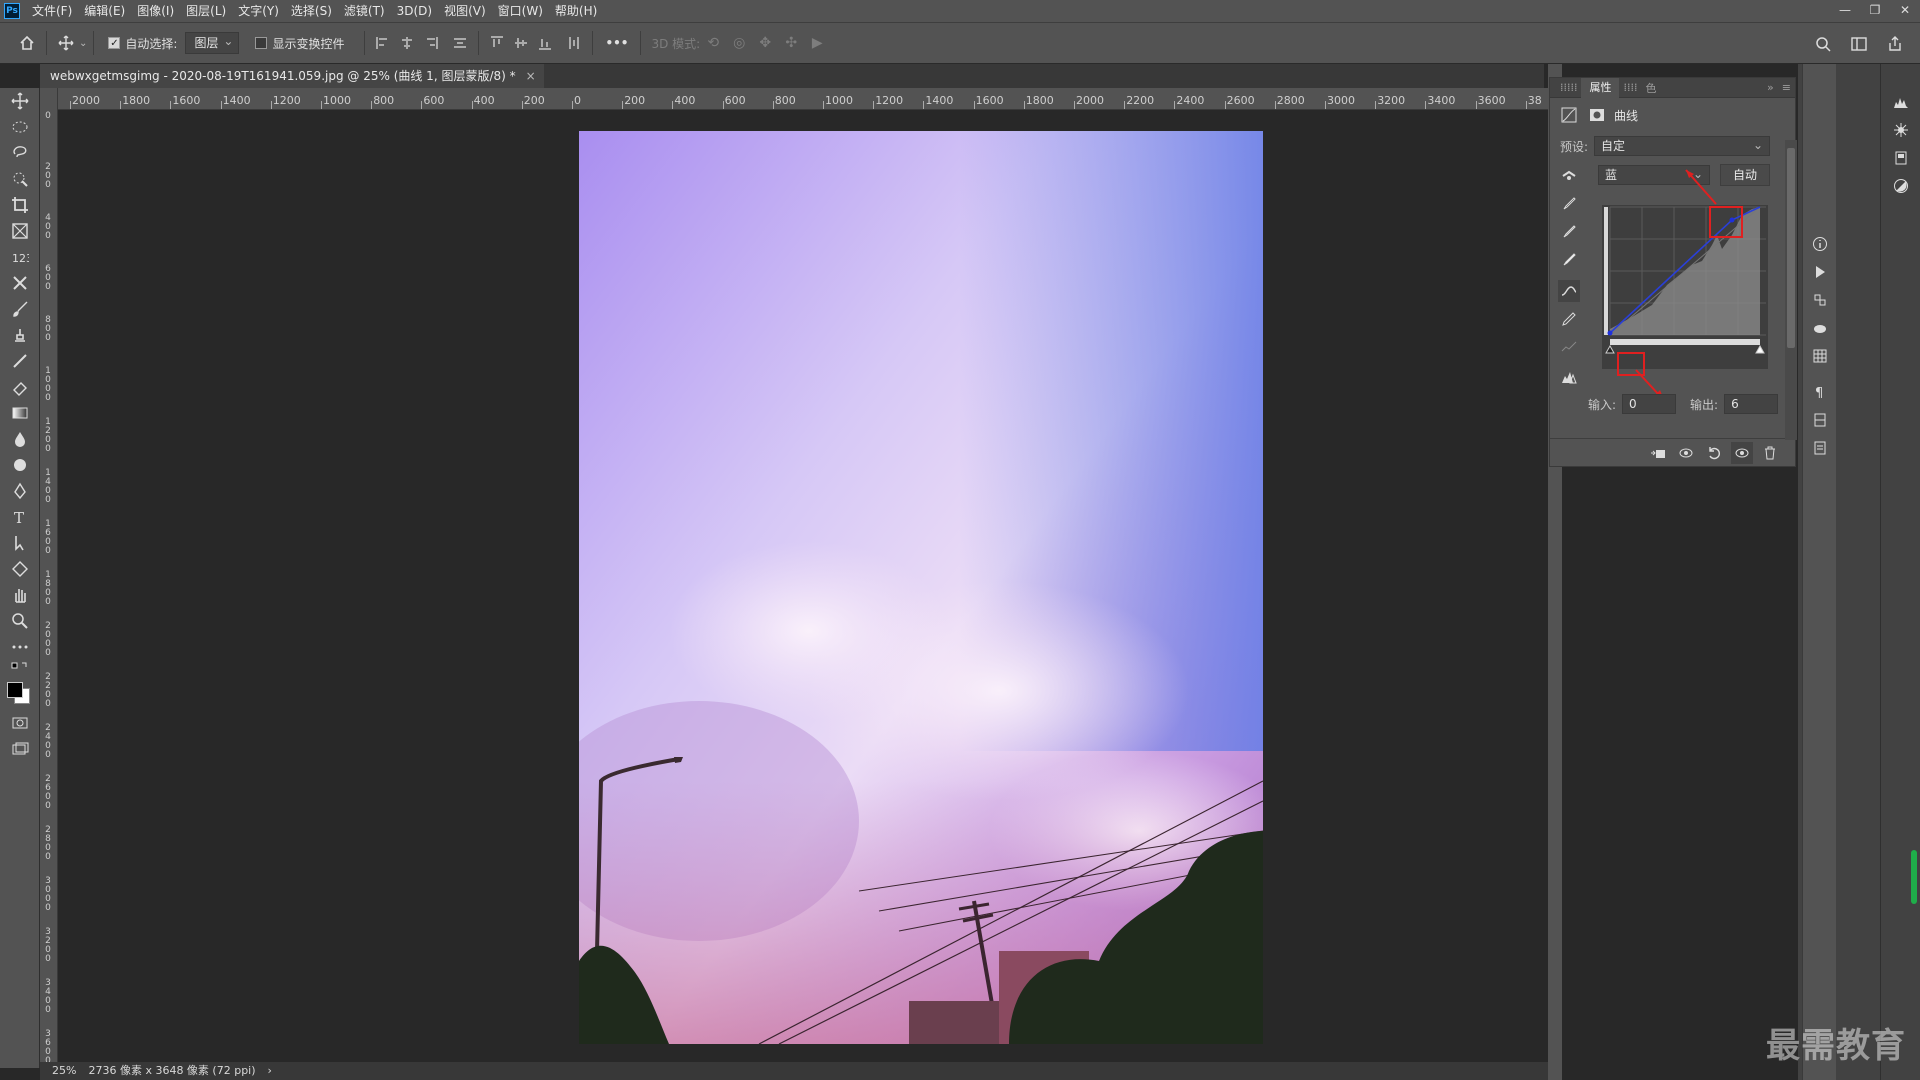 The image size is (1920, 1080). What do you see at coordinates (20, 361) in the screenshot?
I see `history-brush-tool-icon` at bounding box center [20, 361].